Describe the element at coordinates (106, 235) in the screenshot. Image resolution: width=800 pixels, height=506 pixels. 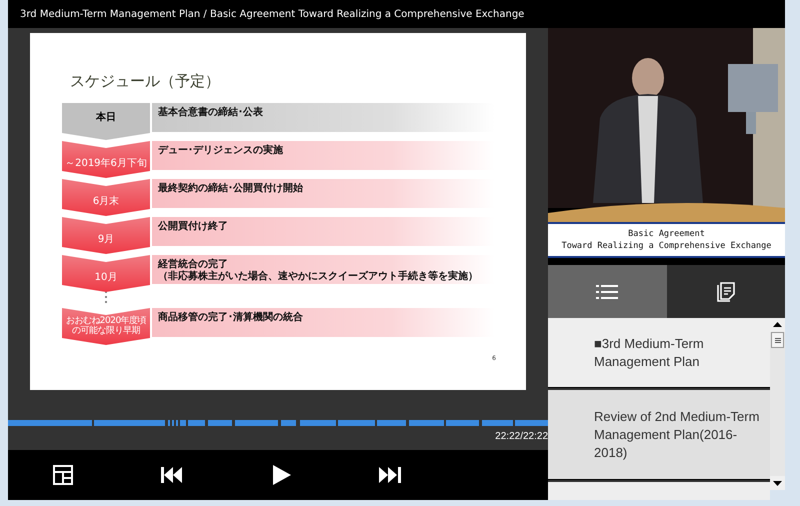
I see `schedule-chevron: 9月` at that location.